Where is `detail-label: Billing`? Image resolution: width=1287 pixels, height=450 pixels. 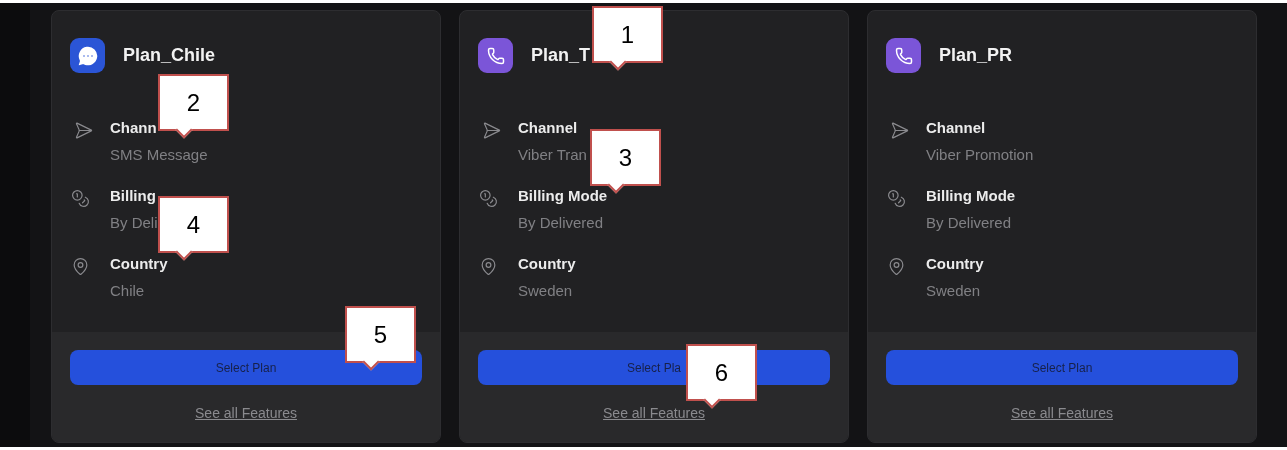
detail-label: Billing is located at coordinates (133, 195).